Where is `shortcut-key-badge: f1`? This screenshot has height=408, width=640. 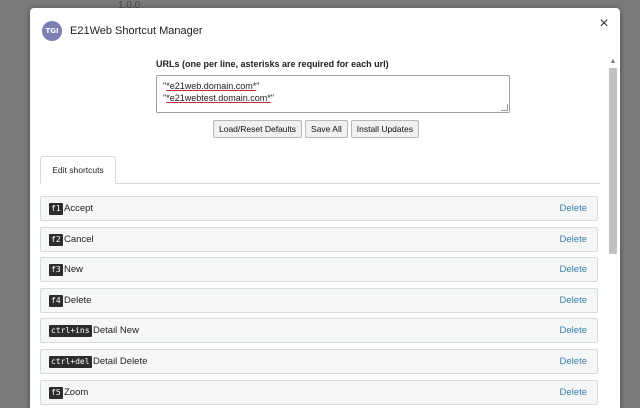
shortcut-key-badge: f1 is located at coordinates (56, 209).